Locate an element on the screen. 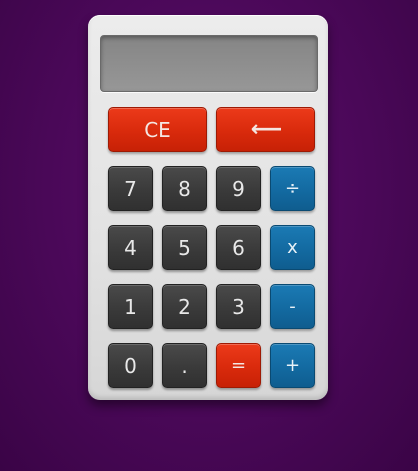 This screenshot has width=418, height=471. digit-1-label: 1 is located at coordinates (130, 306).